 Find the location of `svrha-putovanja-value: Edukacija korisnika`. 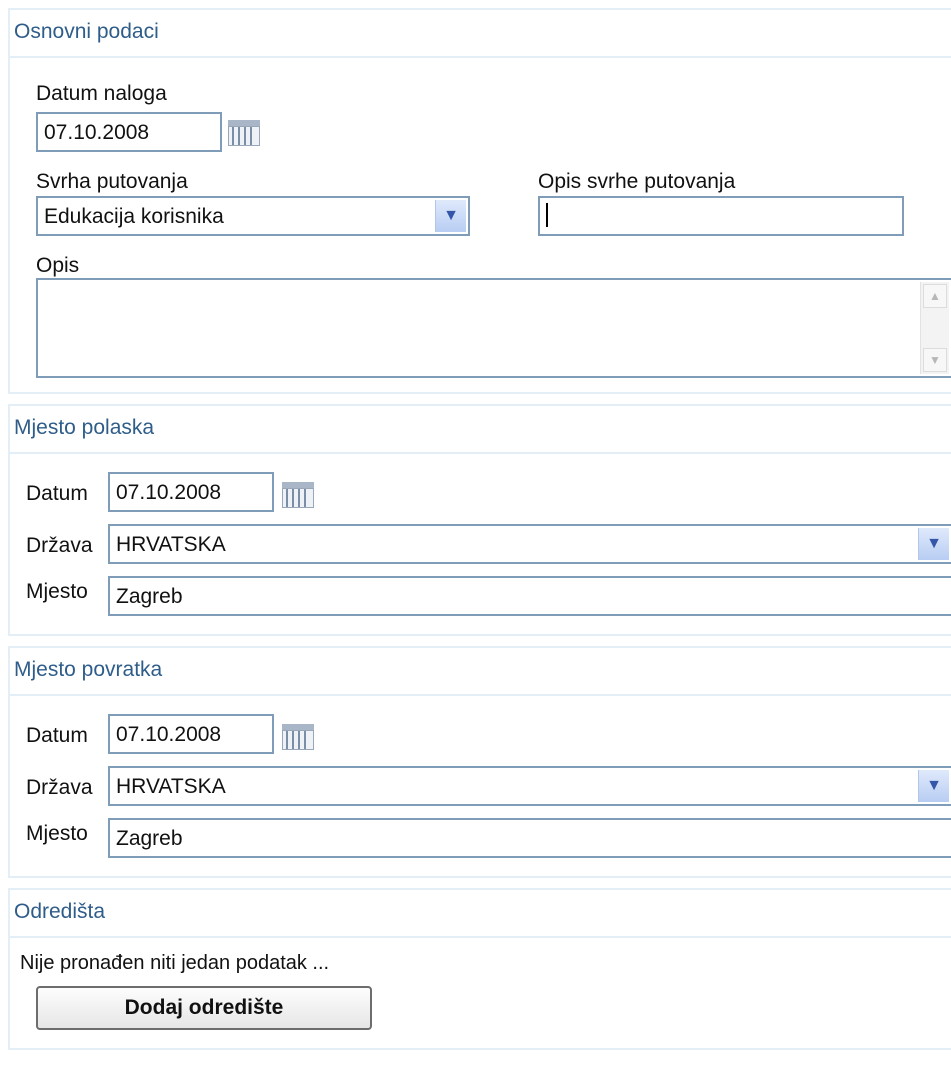

svrha-putovanja-value: Edukacija korisnika is located at coordinates (134, 216).